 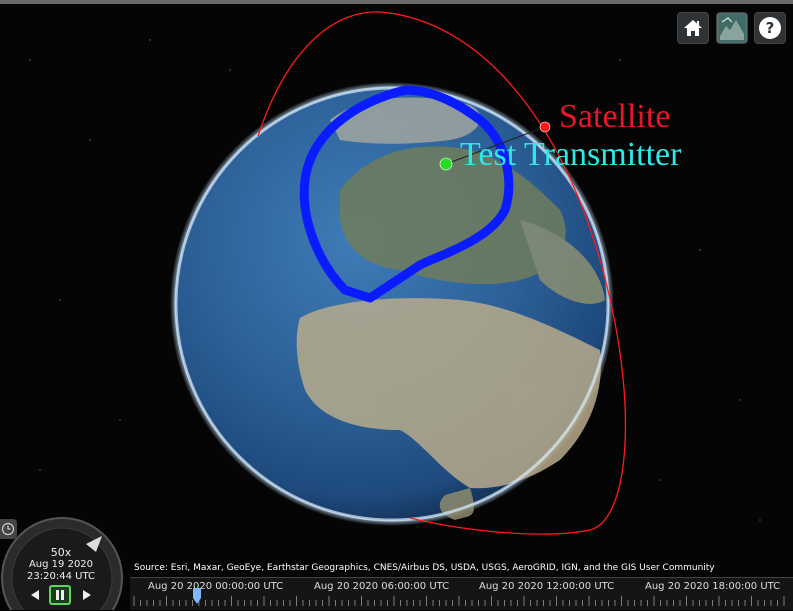 I want to click on play-reverse-button, so click(x=35, y=595).